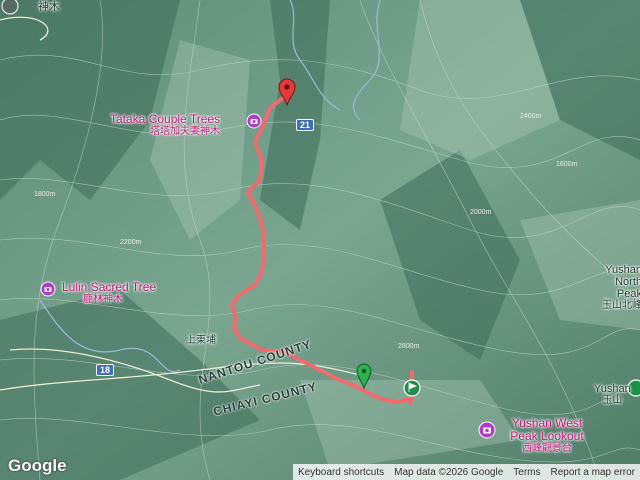  I want to click on route-shield-18: 18, so click(105, 370).